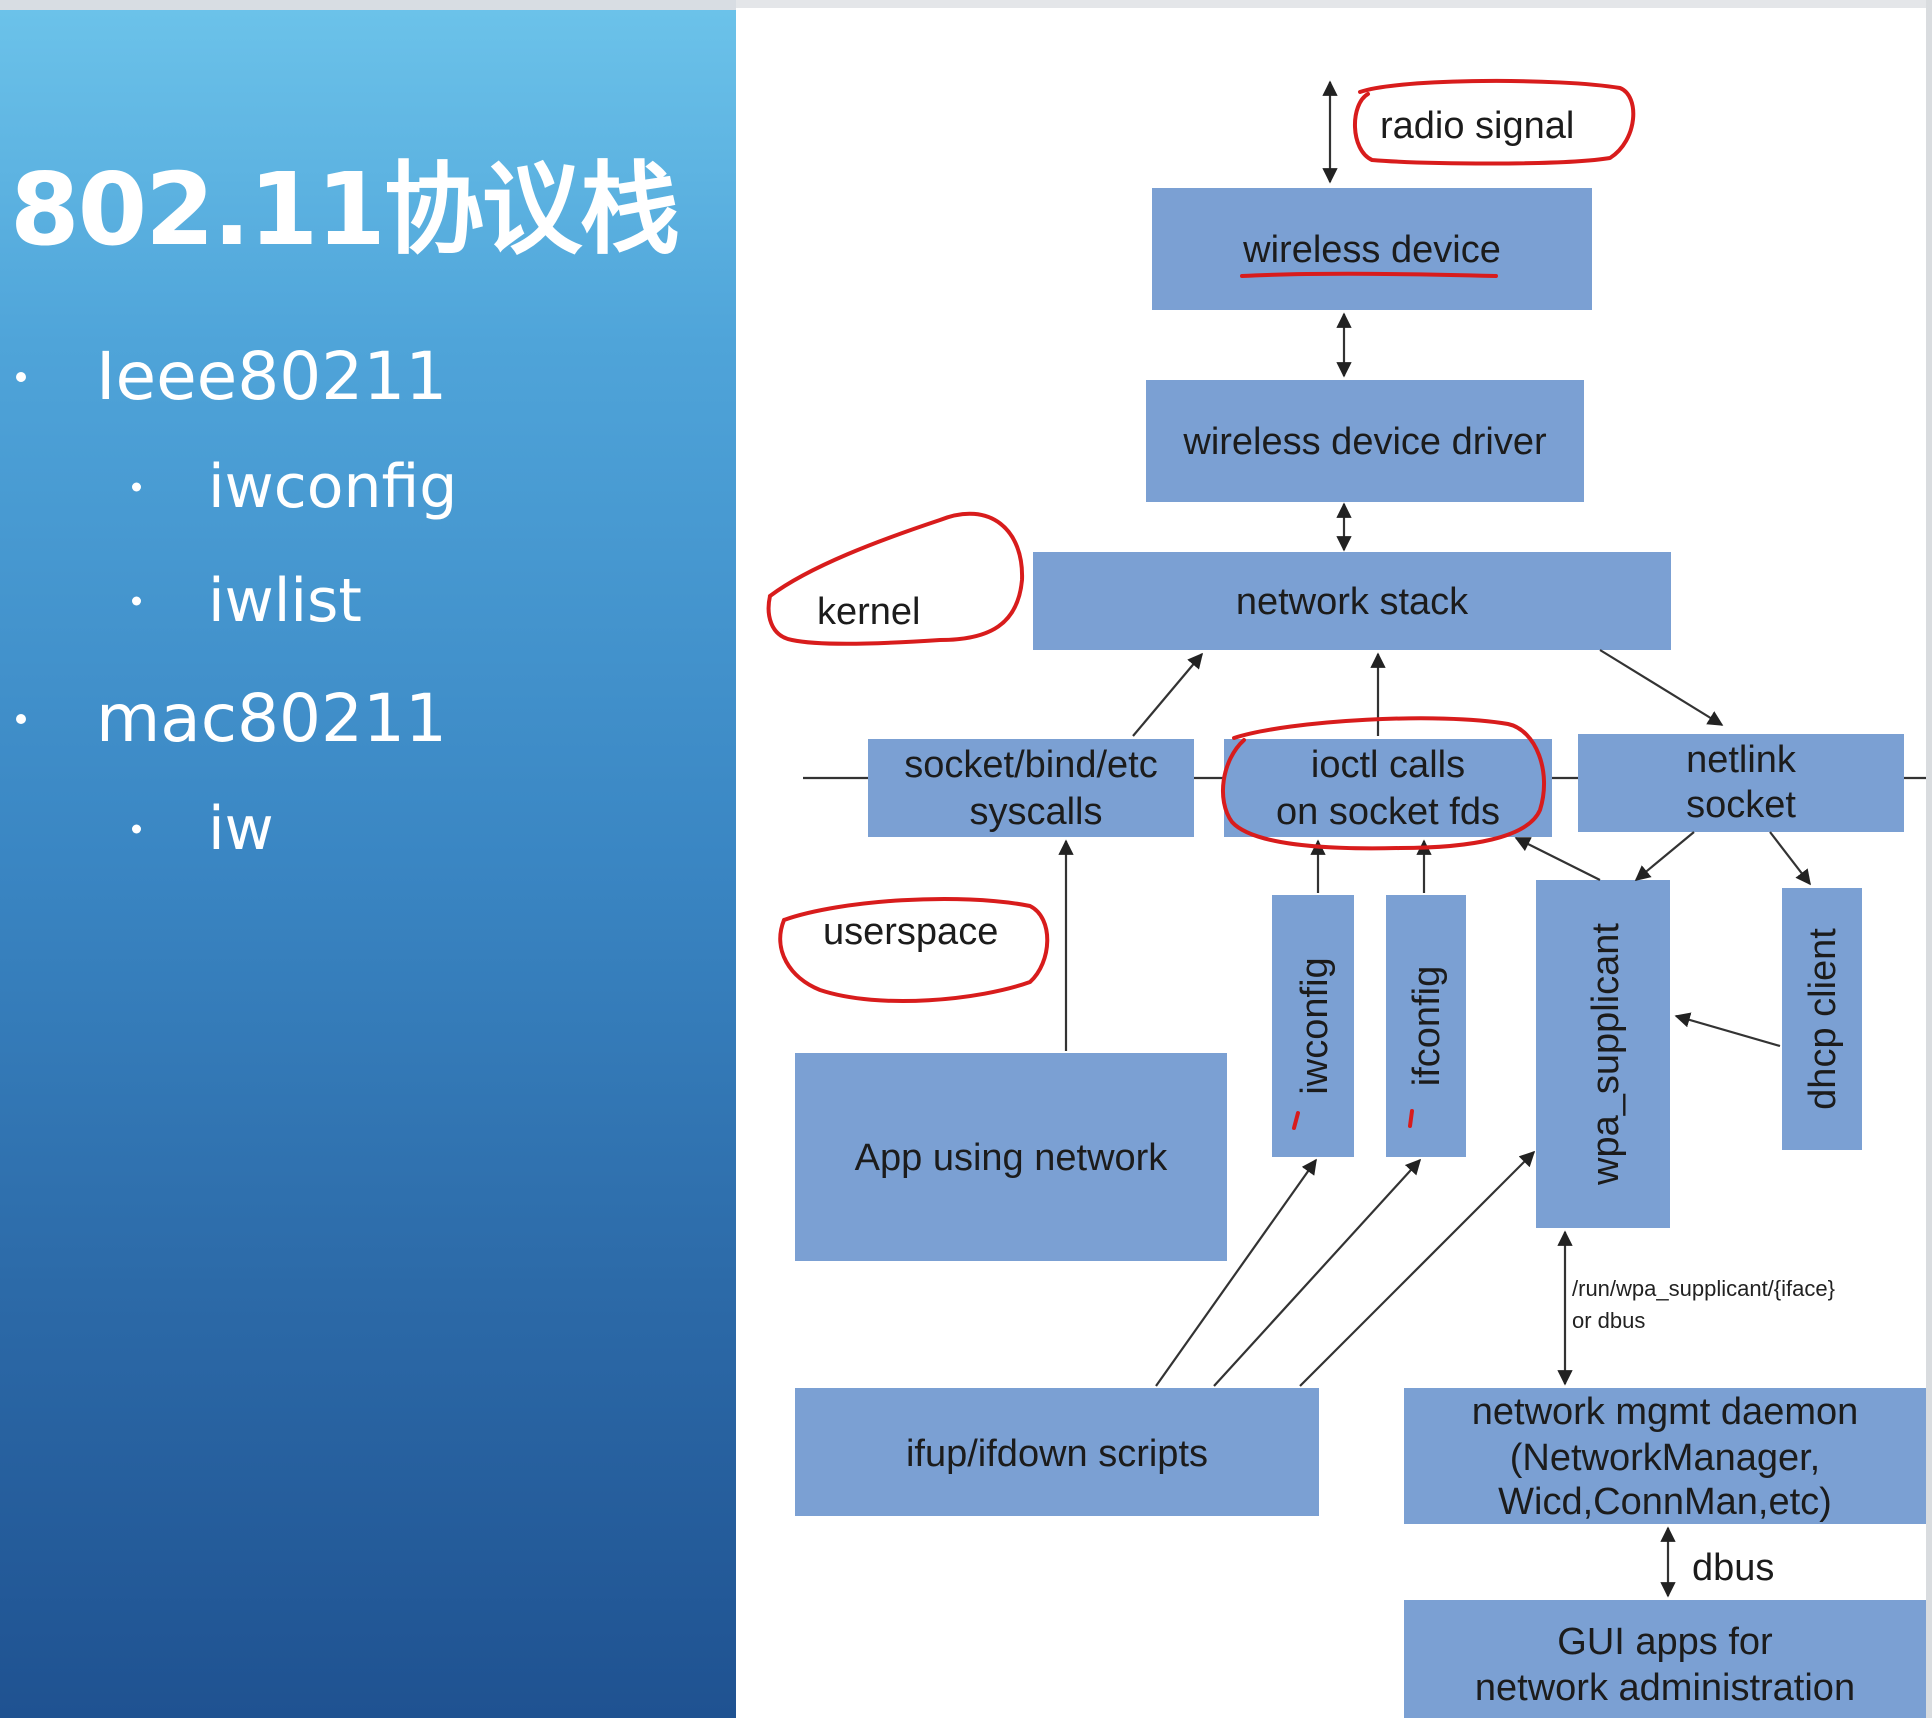  What do you see at coordinates (1364, 442) in the screenshot?
I see `wireless-device-driver-label: wireless device driver` at bounding box center [1364, 442].